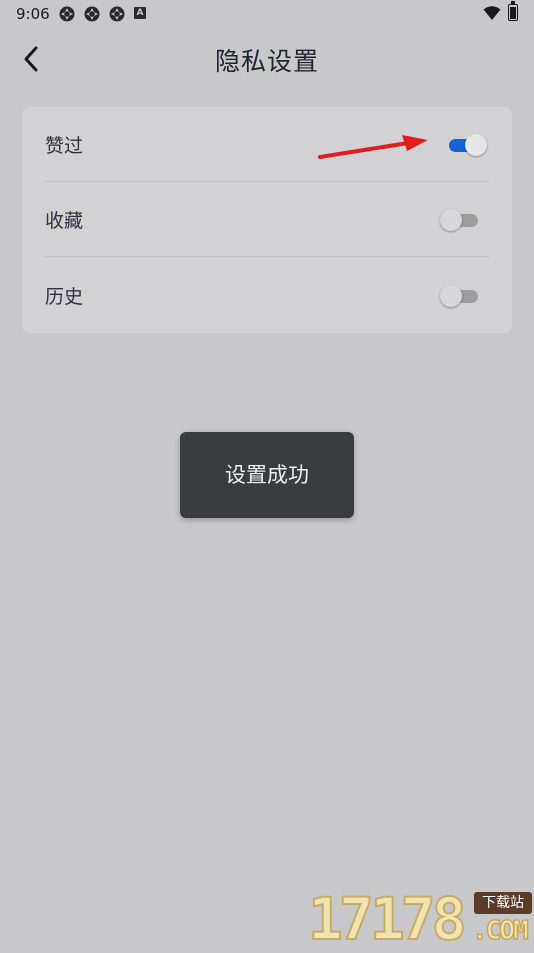 This screenshot has width=534, height=953. What do you see at coordinates (267, 475) in the screenshot?
I see `toast-message: 设置成功` at bounding box center [267, 475].